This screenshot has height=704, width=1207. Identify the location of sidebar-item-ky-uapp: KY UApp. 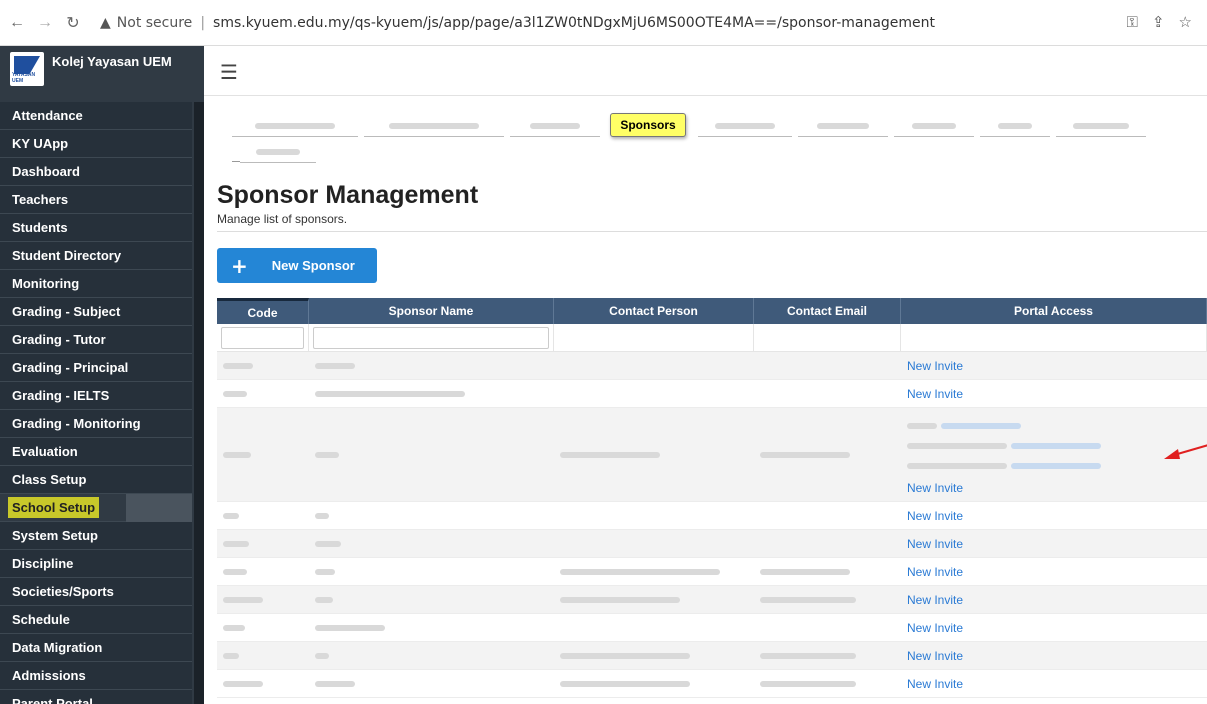
(96, 144).